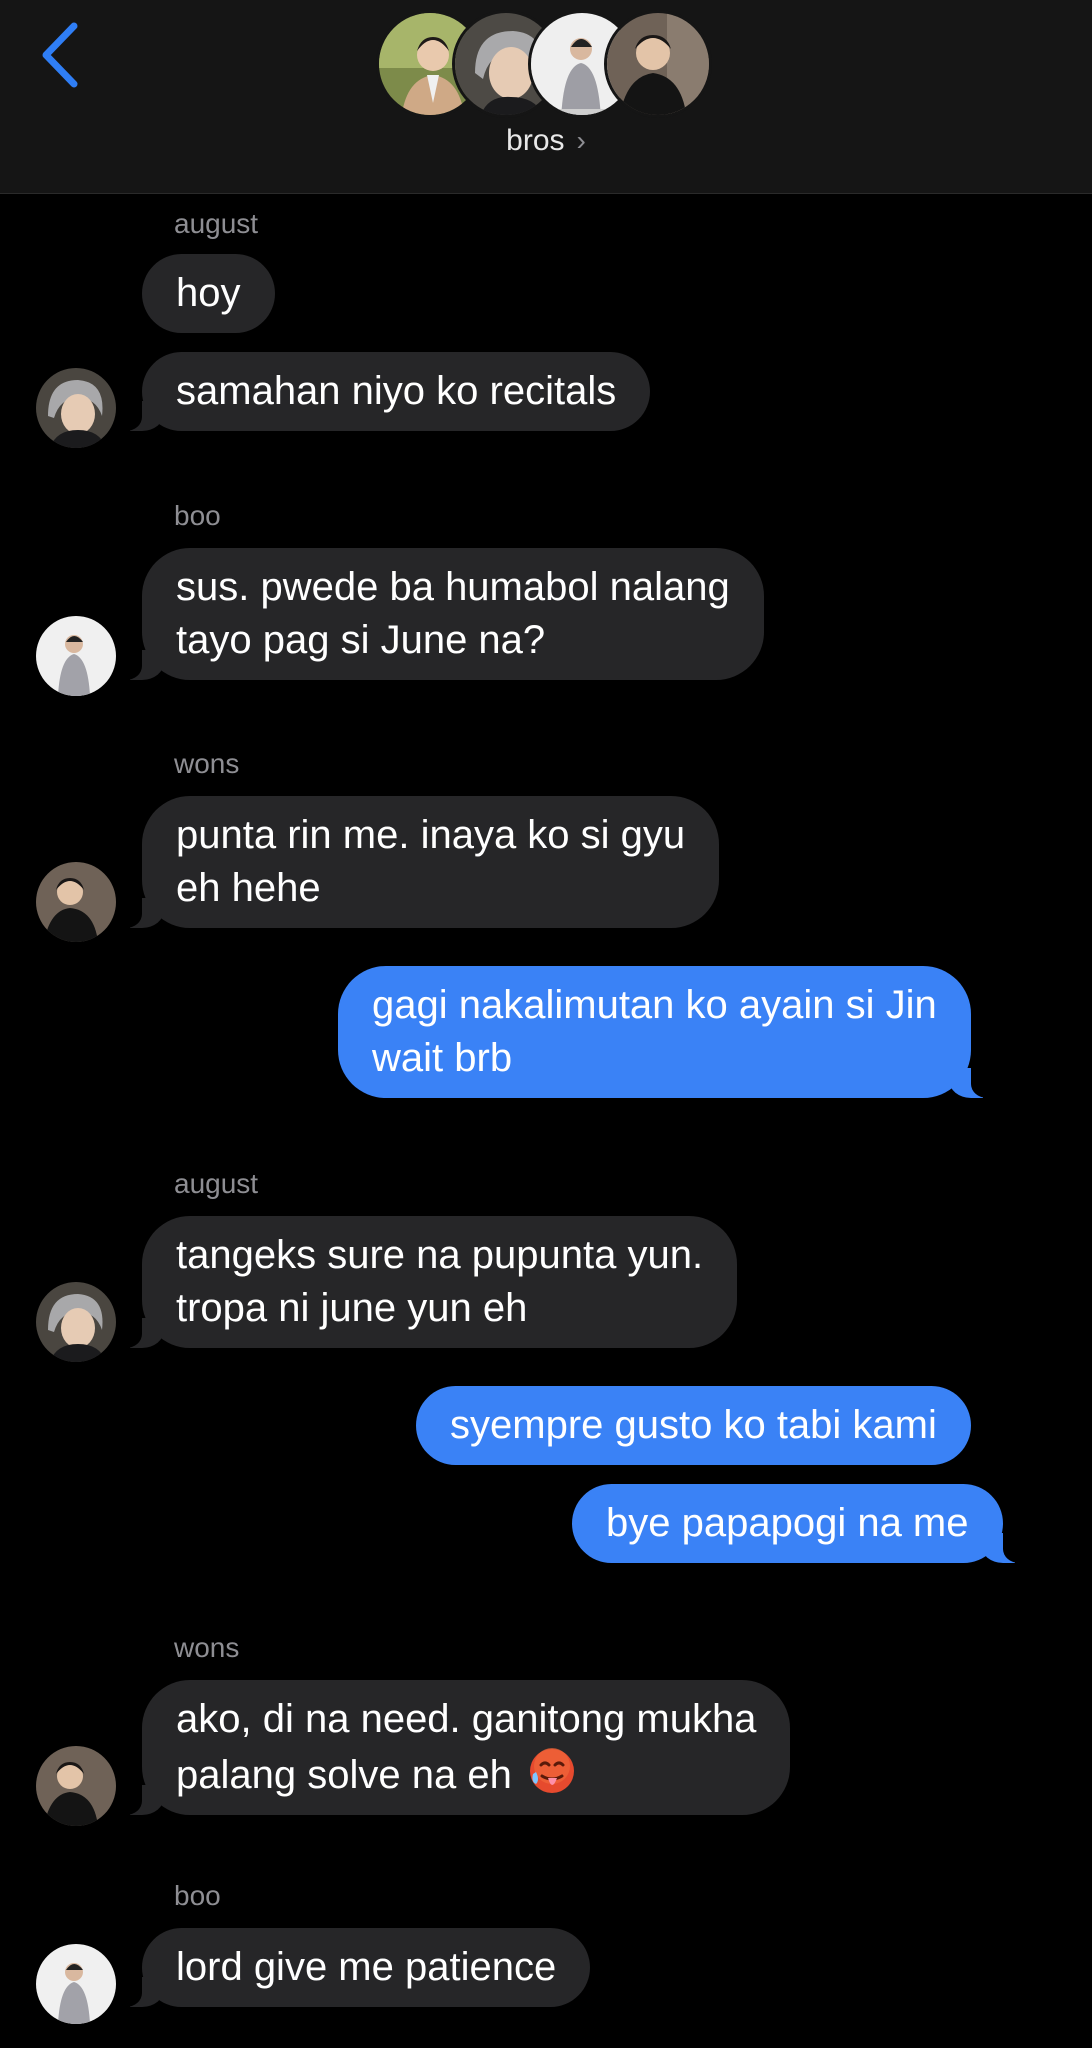 Image resolution: width=1092 pixels, height=2048 pixels. Describe the element at coordinates (693, 1425) in the screenshot. I see `outgoing-message: syempre gusto ko tabi kami` at that location.